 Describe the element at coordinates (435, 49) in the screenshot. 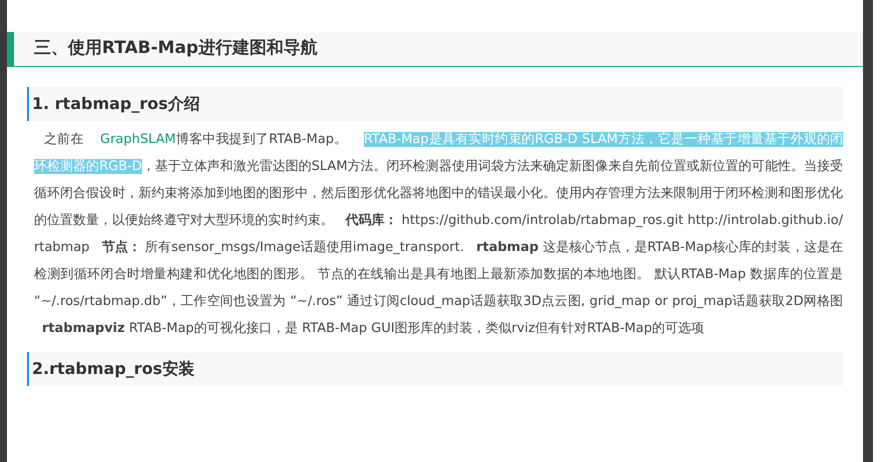

I see `section-heading: 三、使用RTAB-Map进行建图和导航` at that location.